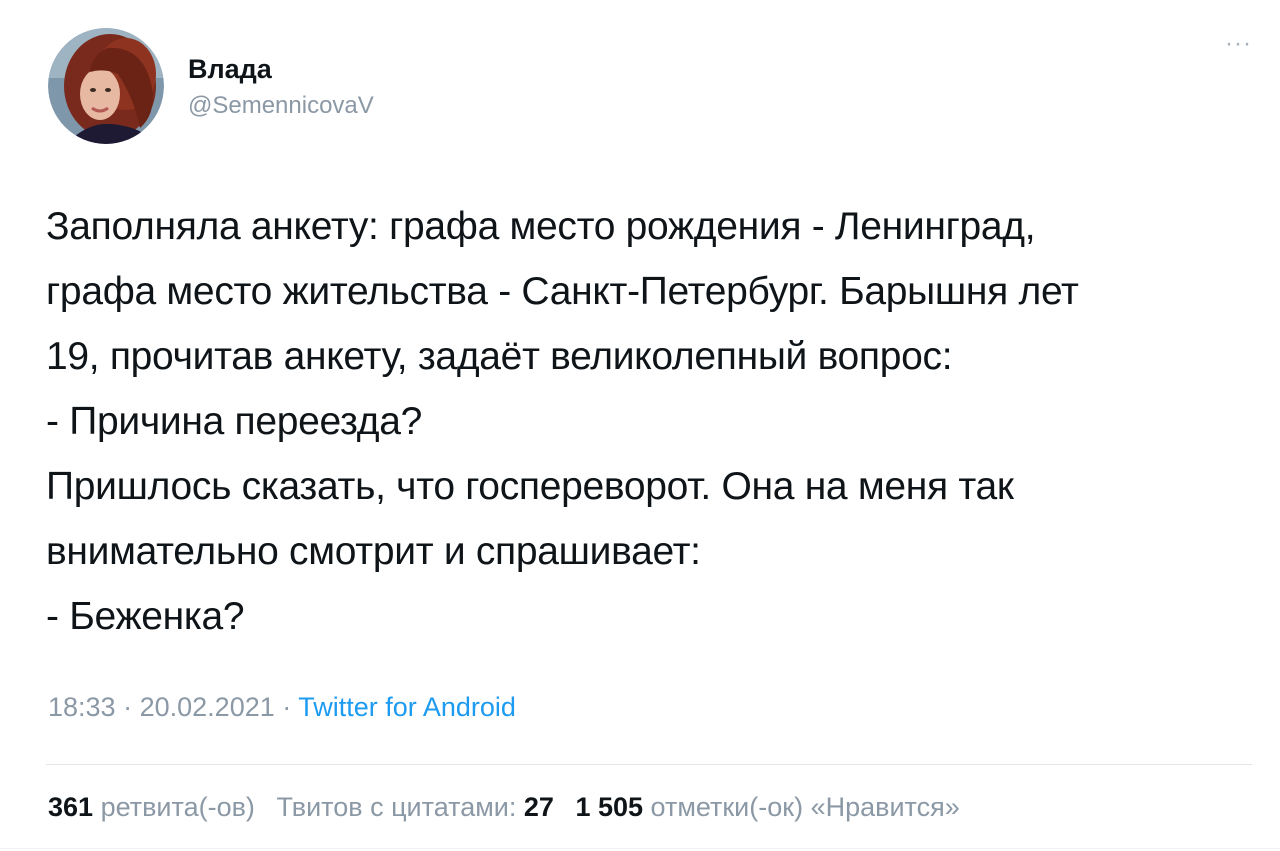 This screenshot has width=1280, height=851. I want to click on quotes-label: Твитов с цитатами:, so click(396, 807).